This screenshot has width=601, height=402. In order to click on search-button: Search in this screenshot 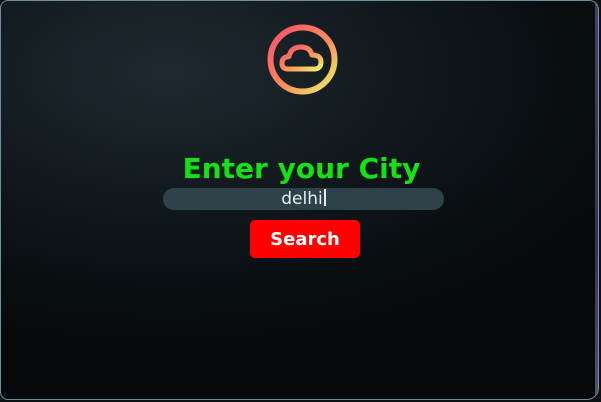, I will do `click(305, 239)`.